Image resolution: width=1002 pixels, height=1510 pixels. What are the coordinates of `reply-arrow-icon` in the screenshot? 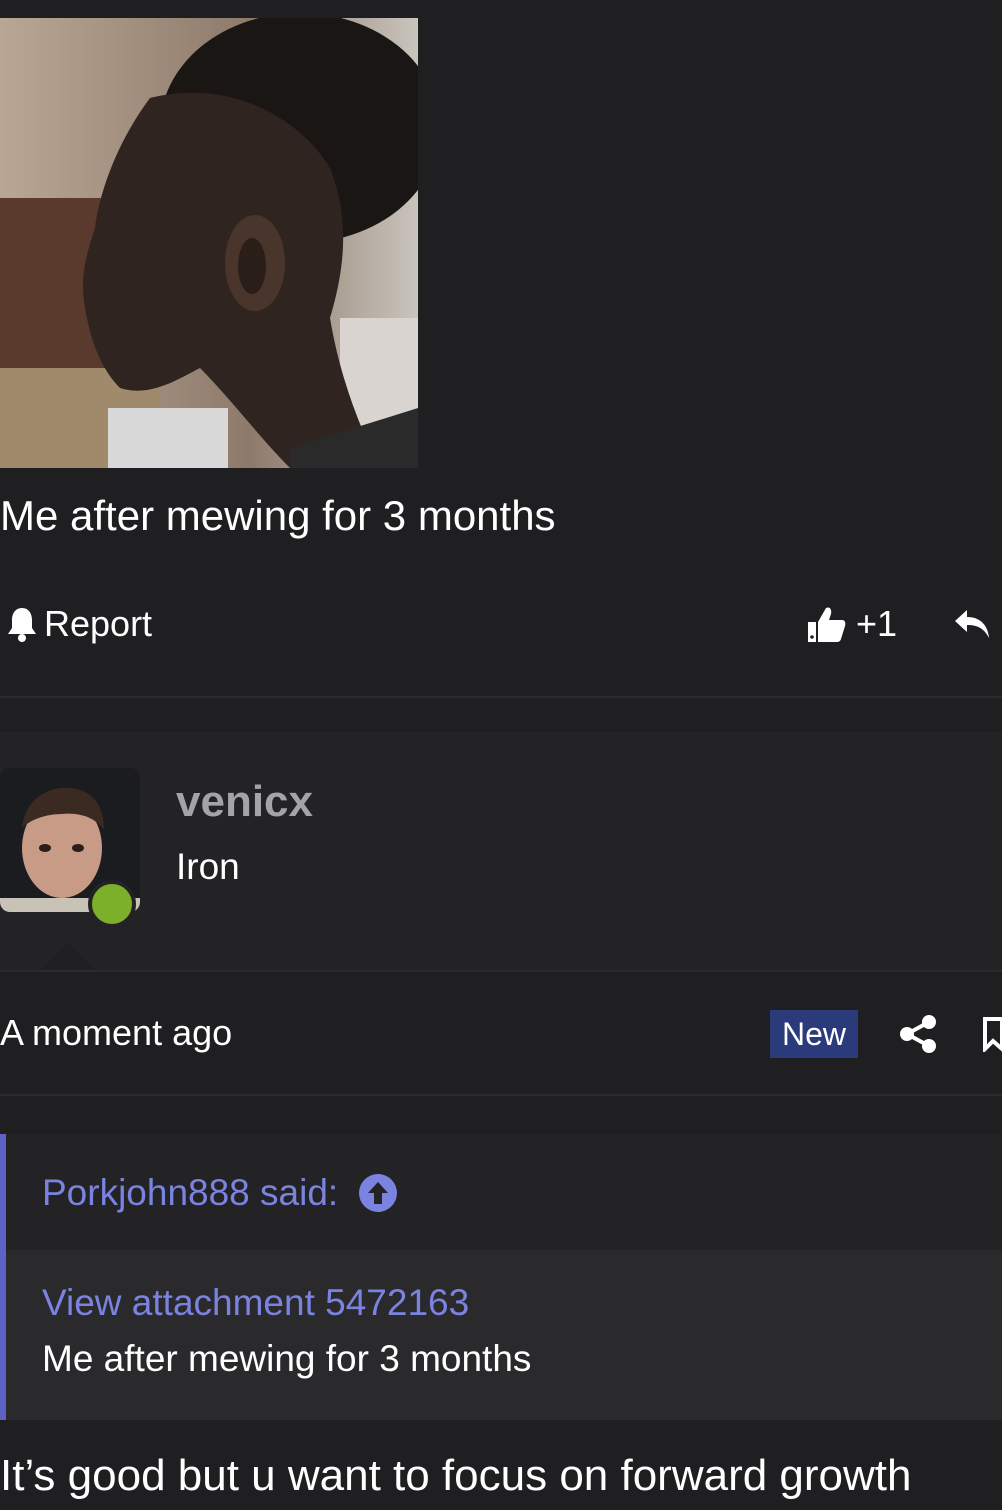 It's located at (972, 624).